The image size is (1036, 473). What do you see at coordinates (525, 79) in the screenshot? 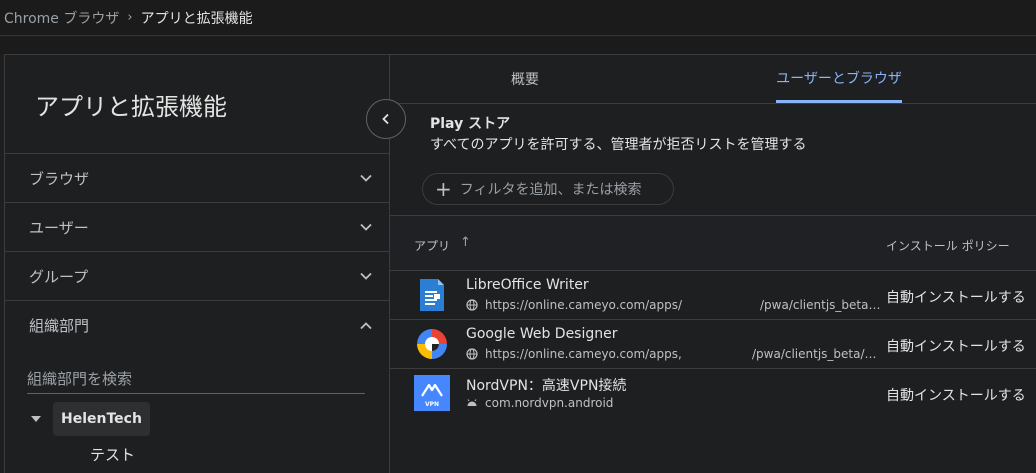
I see `tab-overview: 概要` at bounding box center [525, 79].